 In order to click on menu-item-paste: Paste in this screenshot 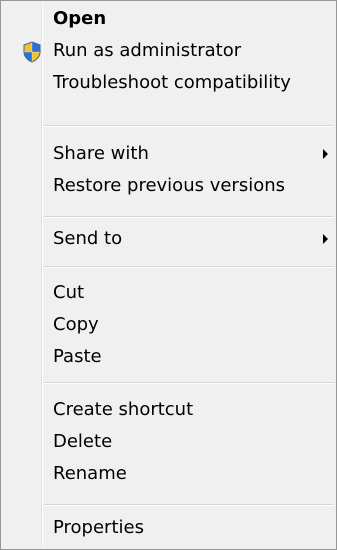, I will do `click(168, 357)`.